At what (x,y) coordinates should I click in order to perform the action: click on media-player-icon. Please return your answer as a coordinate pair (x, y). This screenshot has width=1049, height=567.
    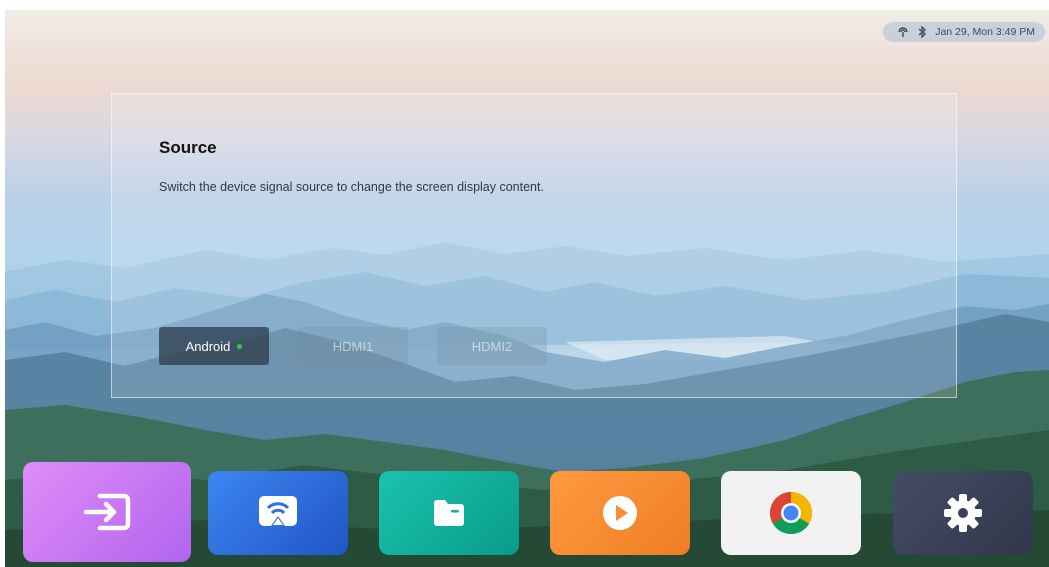
    Looking at the image, I should click on (620, 513).